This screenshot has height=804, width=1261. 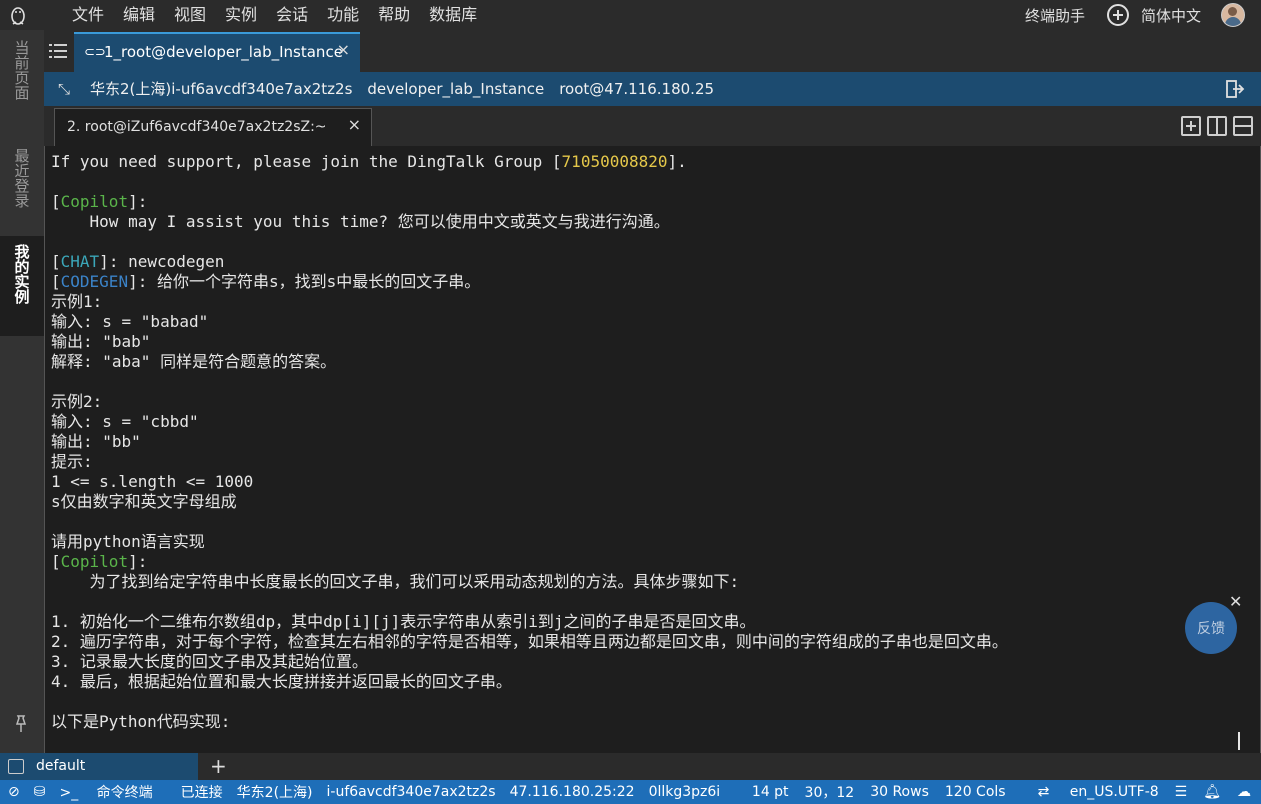 What do you see at coordinates (652, 126) in the screenshot?
I see `terminal-tab-row: 2. root@iZuf6avcdf340e7ax2tz2sZ:~ ×` at bounding box center [652, 126].